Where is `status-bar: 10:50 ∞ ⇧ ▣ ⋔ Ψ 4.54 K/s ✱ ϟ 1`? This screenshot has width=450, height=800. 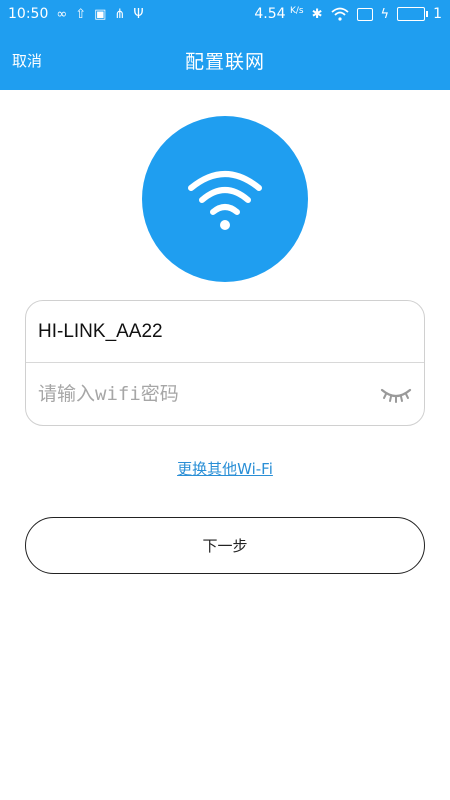 status-bar: 10:50 ∞ ⇧ ▣ ⋔ Ψ 4.54 K/s ✱ ϟ 1 is located at coordinates (225, 14).